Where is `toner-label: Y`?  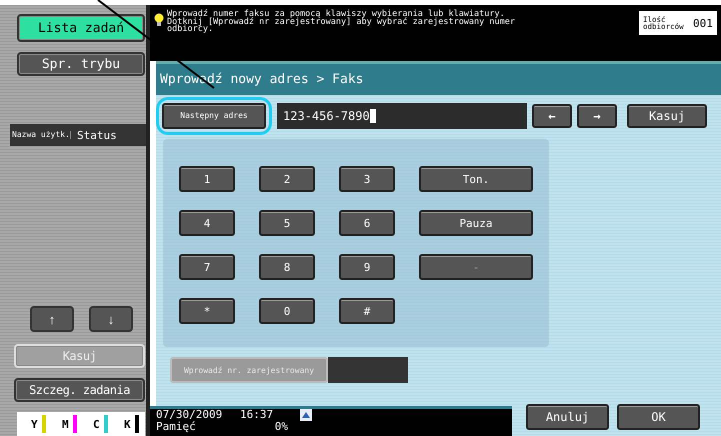 toner-label: Y is located at coordinates (34, 424).